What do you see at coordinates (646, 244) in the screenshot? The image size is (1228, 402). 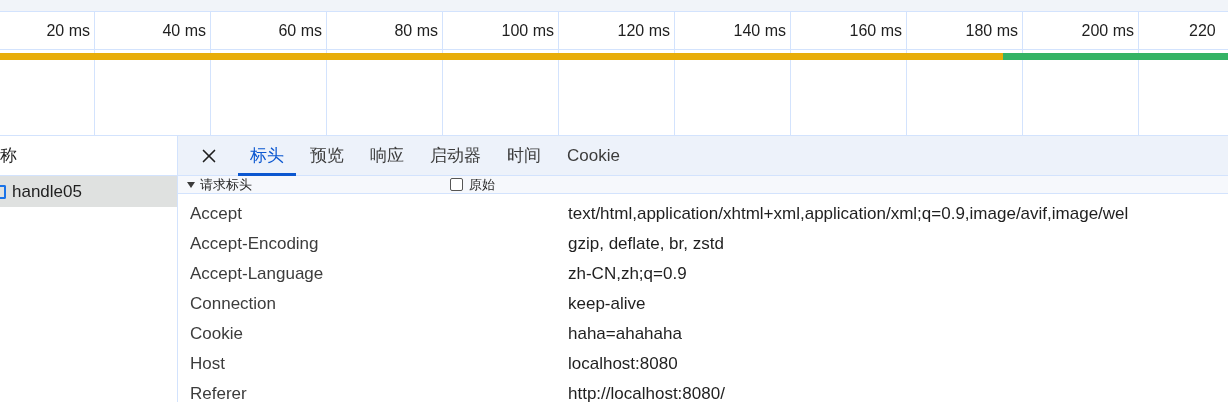 I see `header-value: gzip, deflate, br, zstd` at bounding box center [646, 244].